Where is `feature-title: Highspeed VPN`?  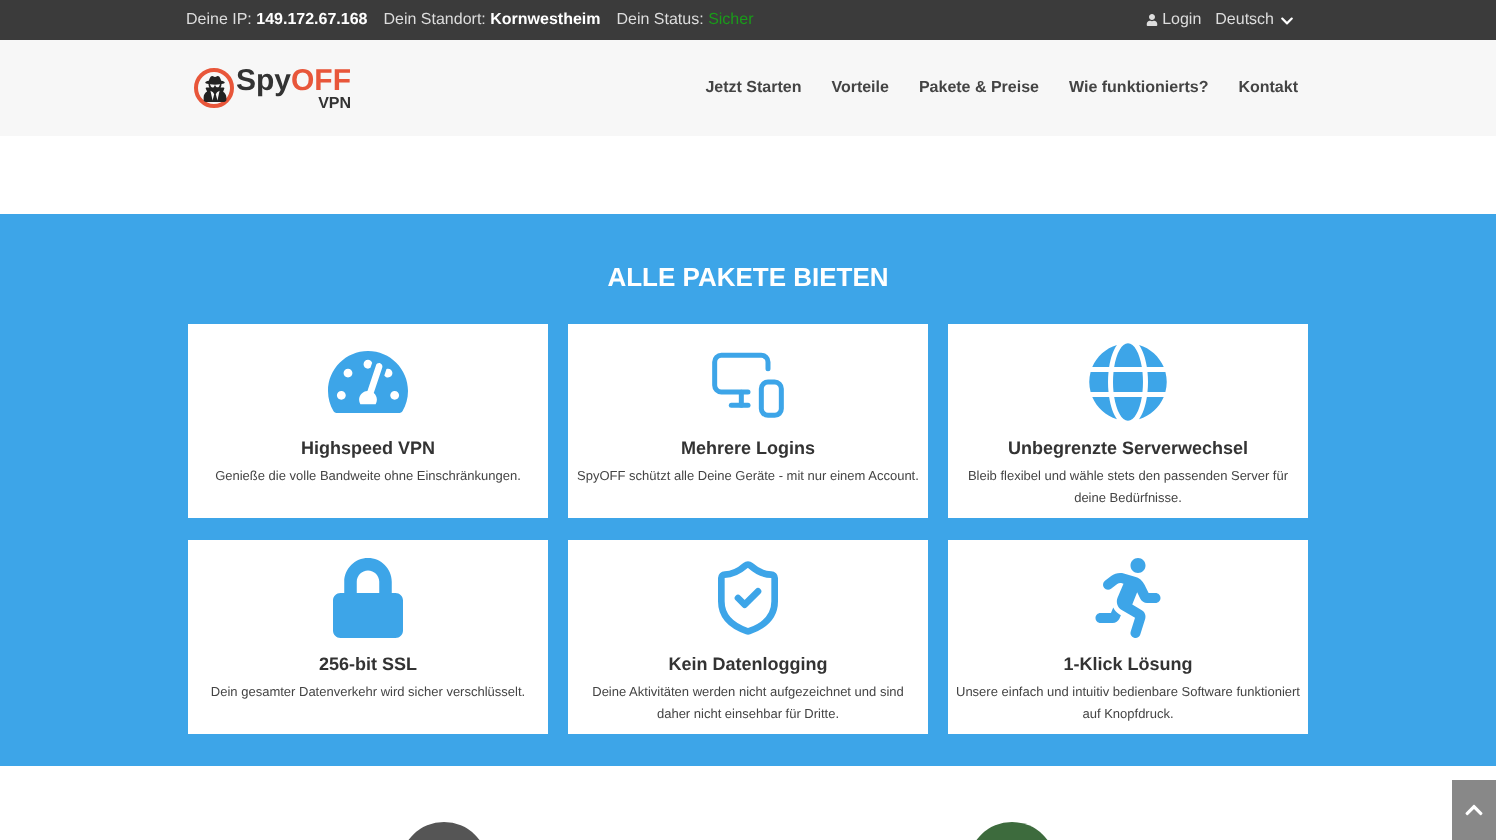
feature-title: Highspeed VPN is located at coordinates (367, 448).